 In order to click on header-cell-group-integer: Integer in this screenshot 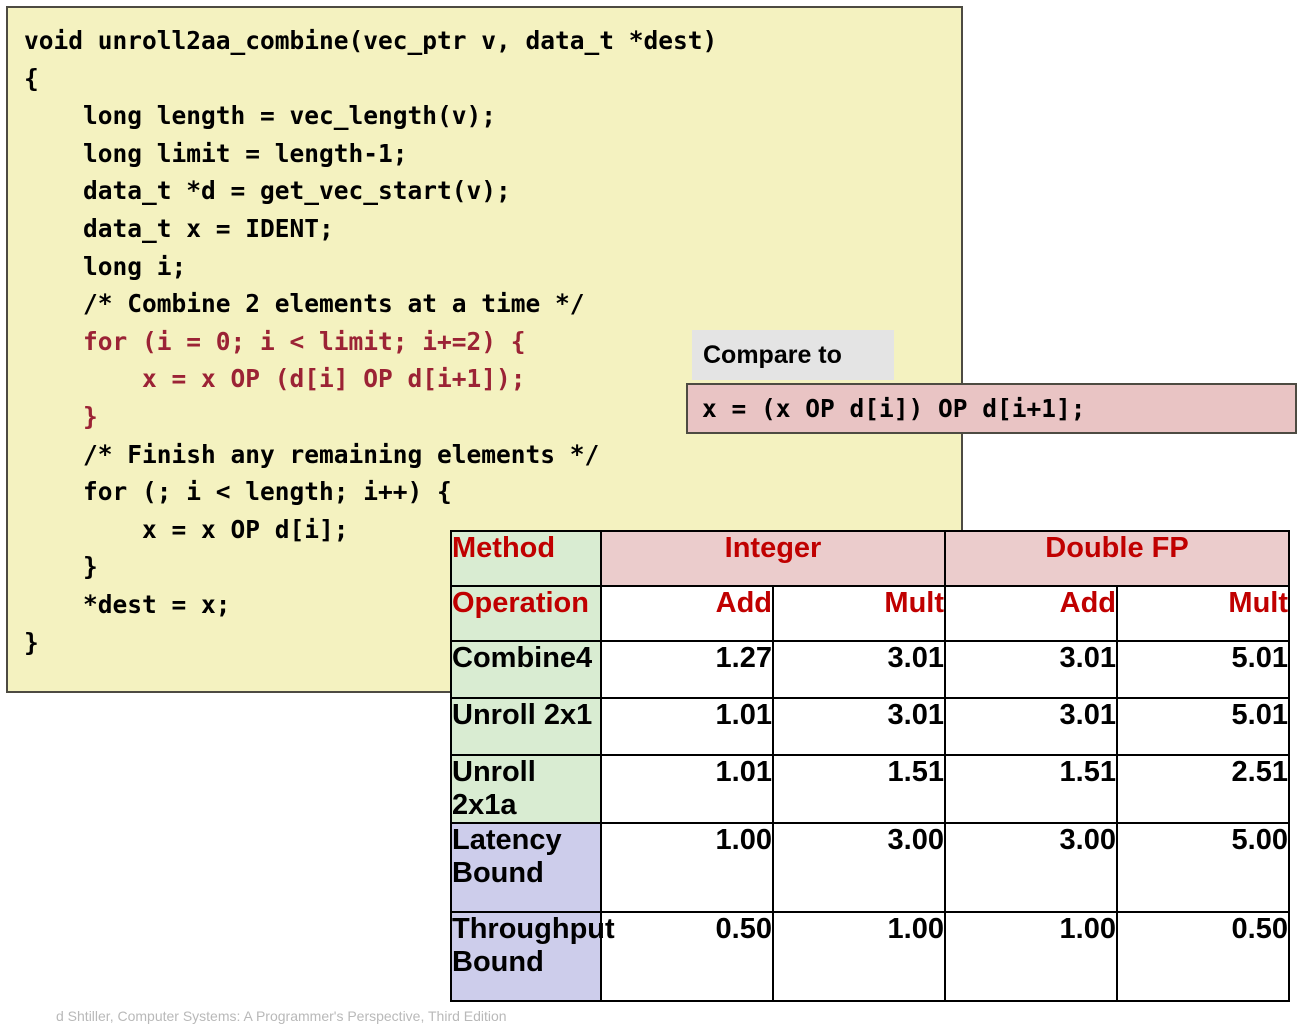, I will do `click(773, 558)`.